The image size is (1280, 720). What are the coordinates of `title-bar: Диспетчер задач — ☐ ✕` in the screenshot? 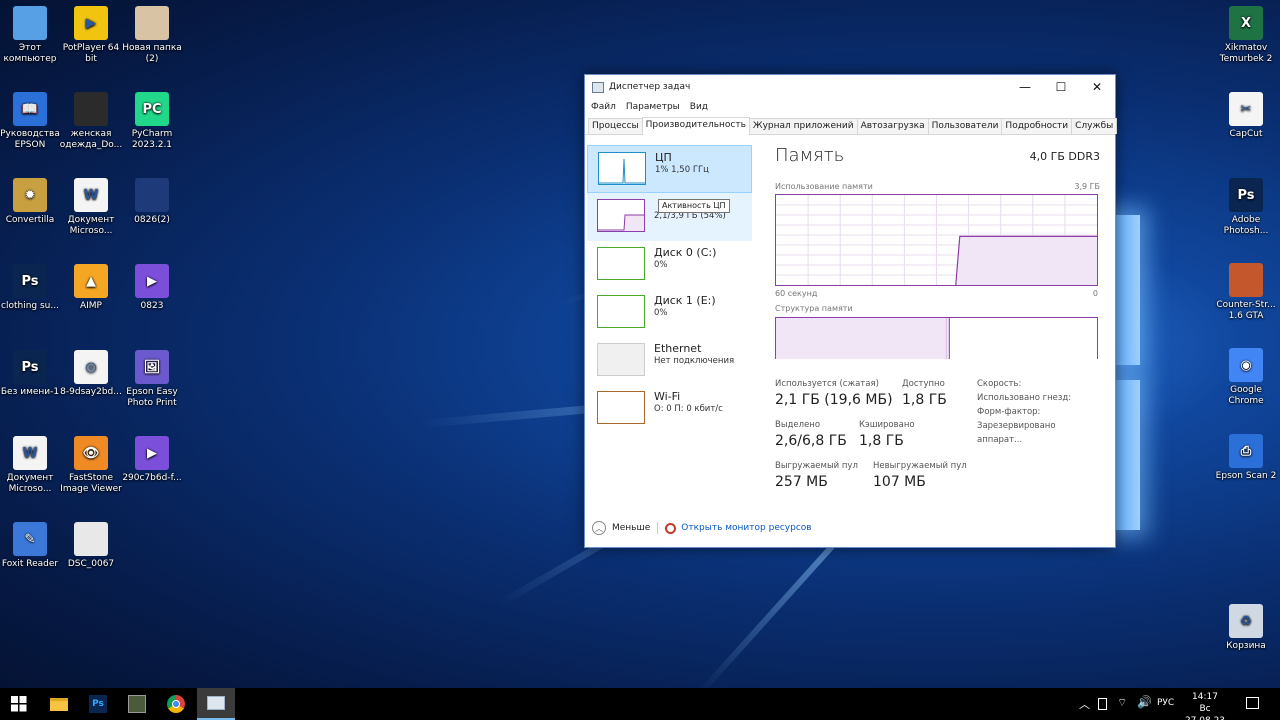 It's located at (850, 87).